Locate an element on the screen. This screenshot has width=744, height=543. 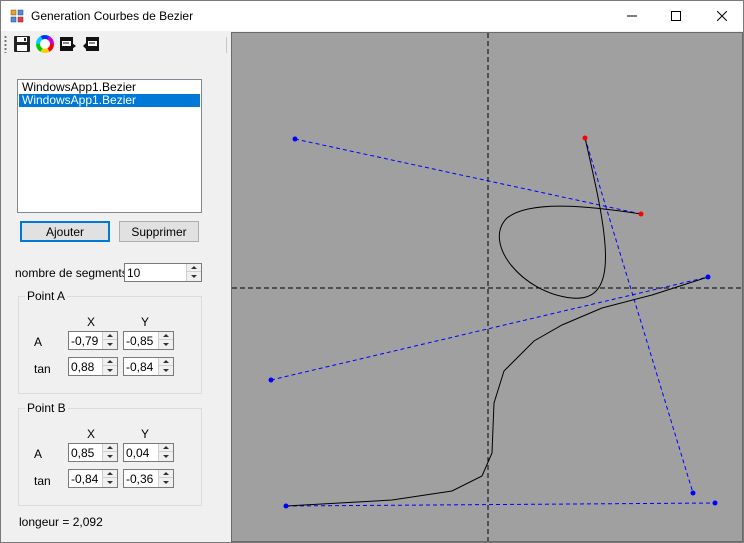
point-b-y-header: Y is located at coordinates (145, 434).